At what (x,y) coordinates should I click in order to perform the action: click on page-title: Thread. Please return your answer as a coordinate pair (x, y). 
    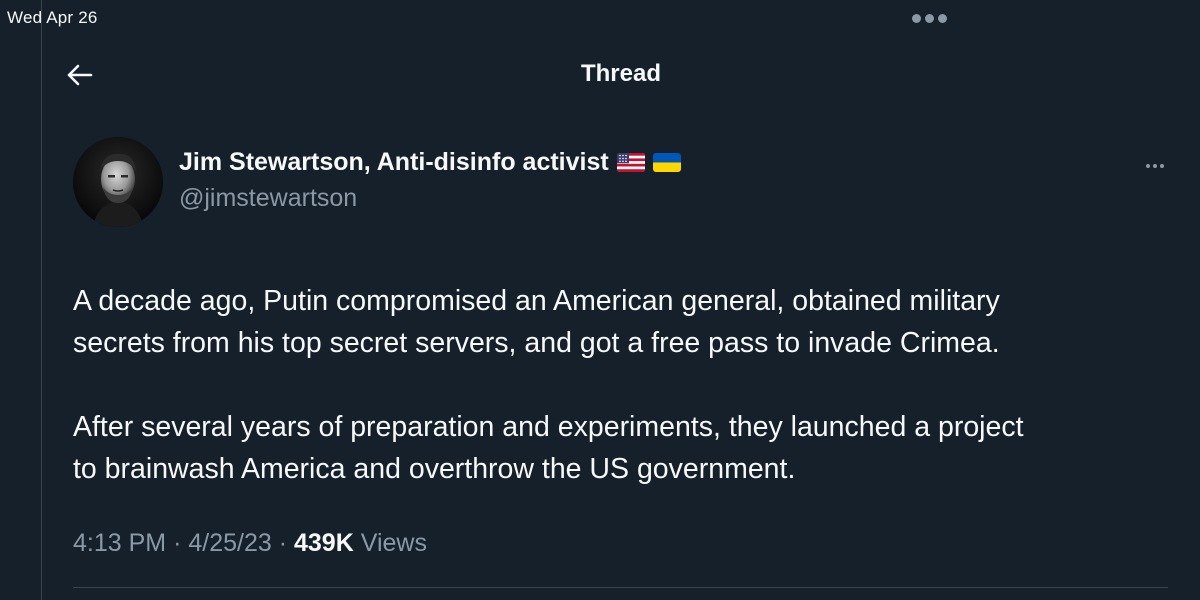
    Looking at the image, I should click on (620, 73).